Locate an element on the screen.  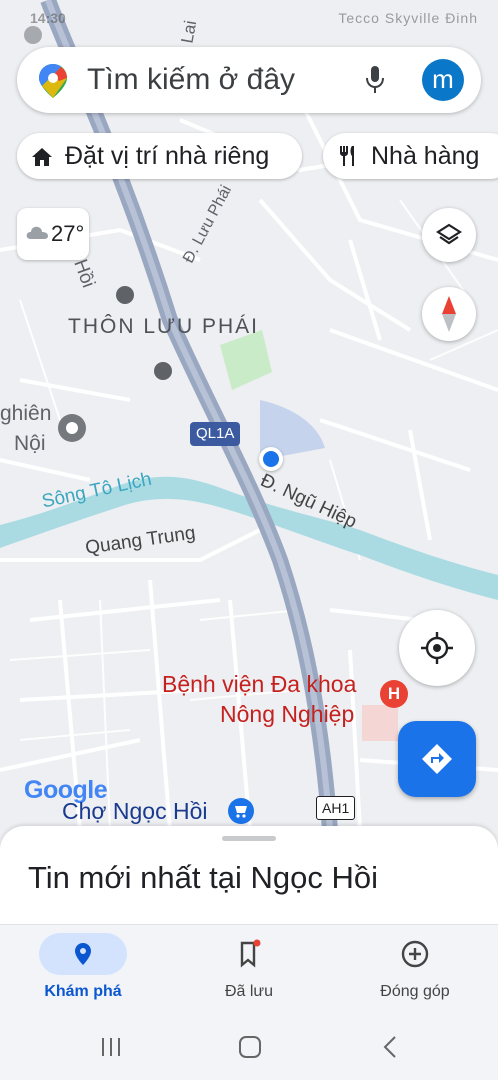
market-label: Chợ Ngọc Hồi is located at coordinates (135, 811).